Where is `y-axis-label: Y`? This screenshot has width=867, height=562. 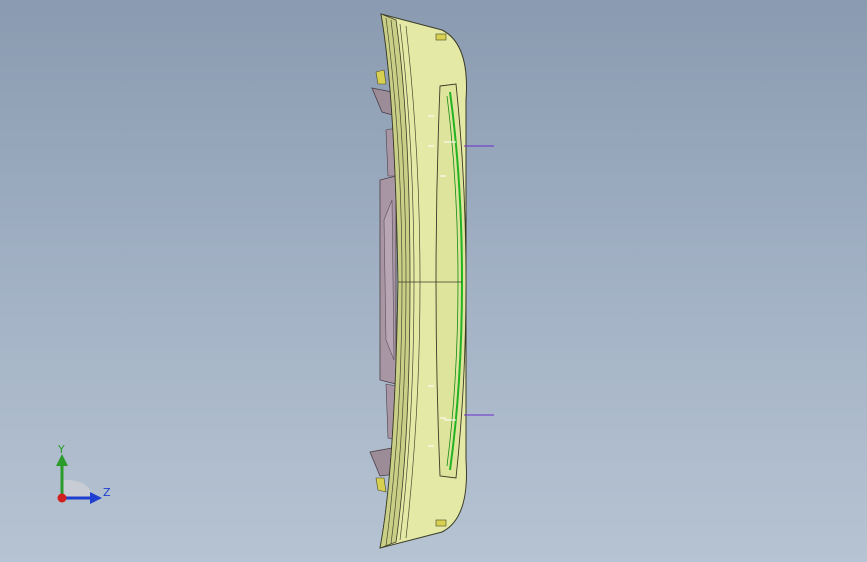
y-axis-label: Y is located at coordinates (61, 449).